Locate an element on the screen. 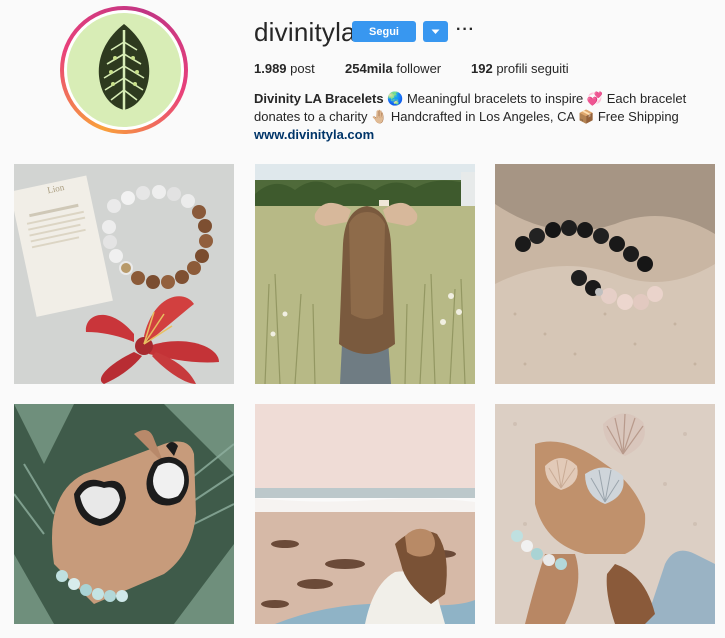 The width and height of the screenshot is (725, 638). post-image-girl-field is located at coordinates (365, 274).